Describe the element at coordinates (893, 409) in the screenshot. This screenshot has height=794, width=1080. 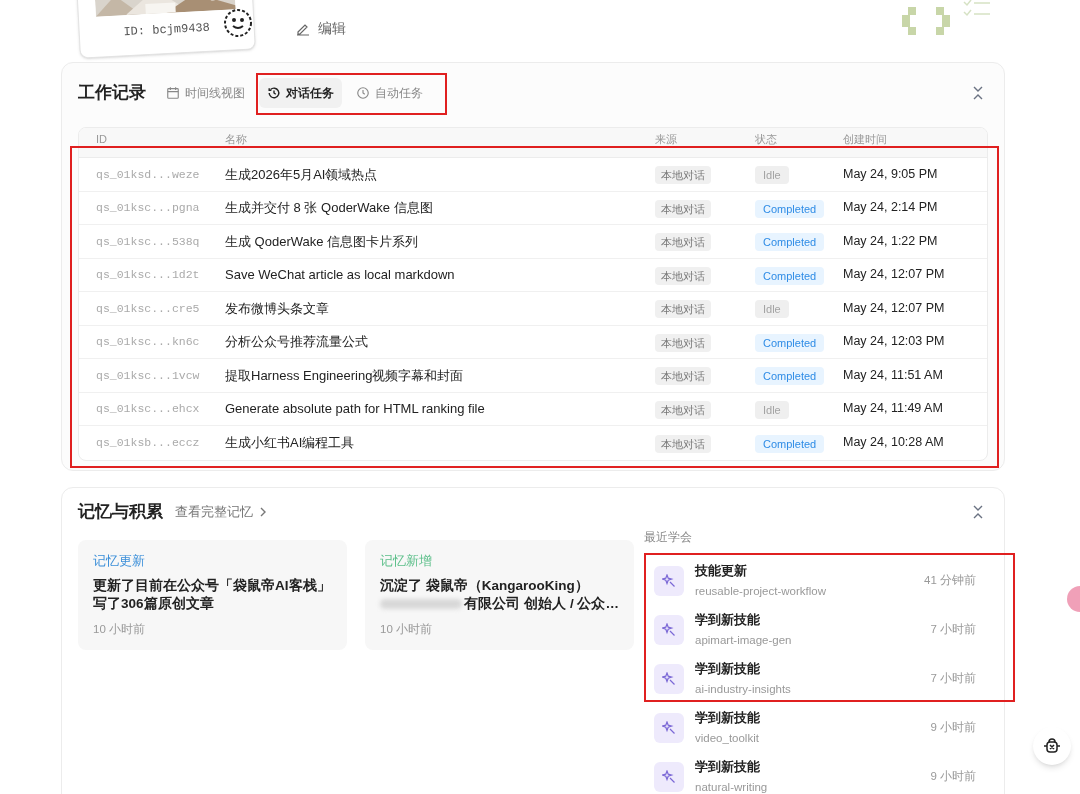
I see `created-time: May 24, 11:49 AM` at that location.